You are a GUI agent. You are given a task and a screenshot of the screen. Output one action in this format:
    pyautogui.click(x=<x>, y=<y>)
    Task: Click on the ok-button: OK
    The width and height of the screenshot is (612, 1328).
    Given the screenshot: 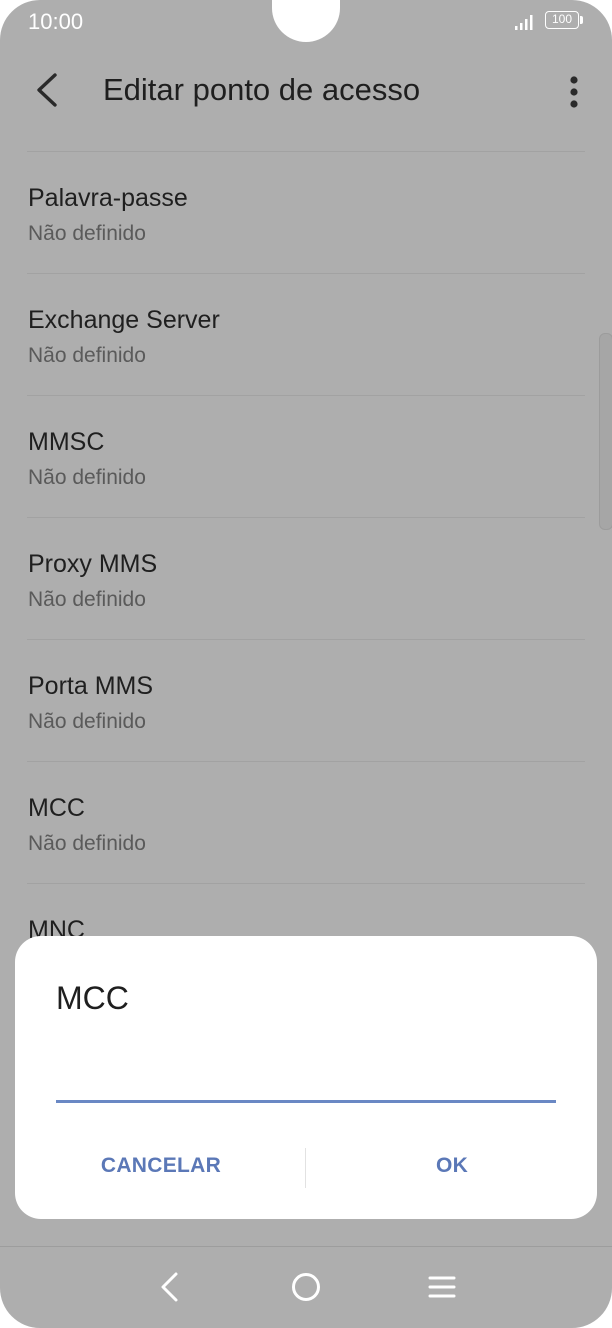 What is the action you would take?
    pyautogui.click(x=452, y=1166)
    